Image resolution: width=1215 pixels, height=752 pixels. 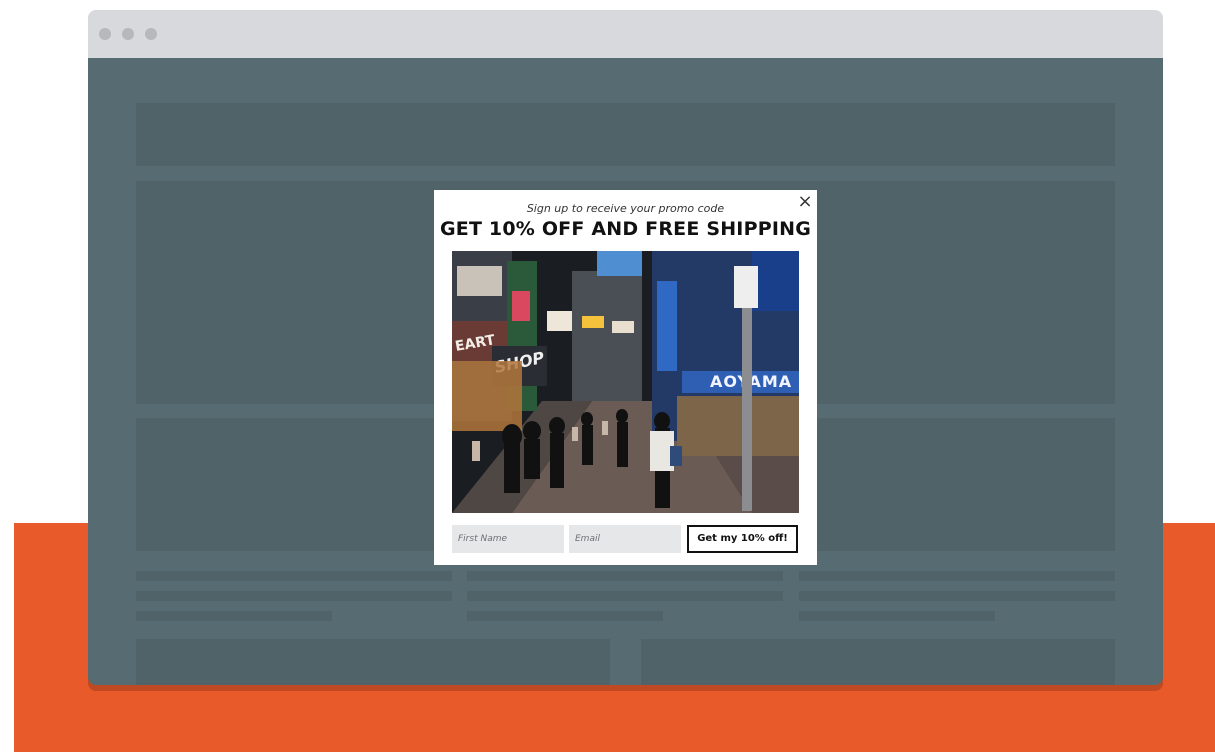 I want to click on email-field, so click(x=625, y=539).